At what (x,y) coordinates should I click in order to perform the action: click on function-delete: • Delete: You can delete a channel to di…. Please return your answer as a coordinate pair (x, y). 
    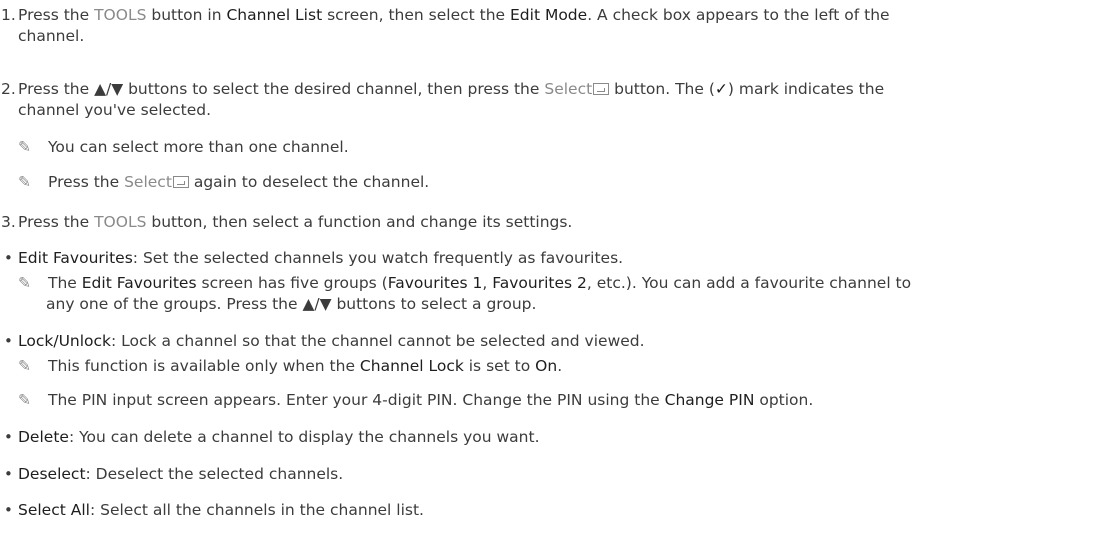
    Looking at the image, I should click on (272, 437).